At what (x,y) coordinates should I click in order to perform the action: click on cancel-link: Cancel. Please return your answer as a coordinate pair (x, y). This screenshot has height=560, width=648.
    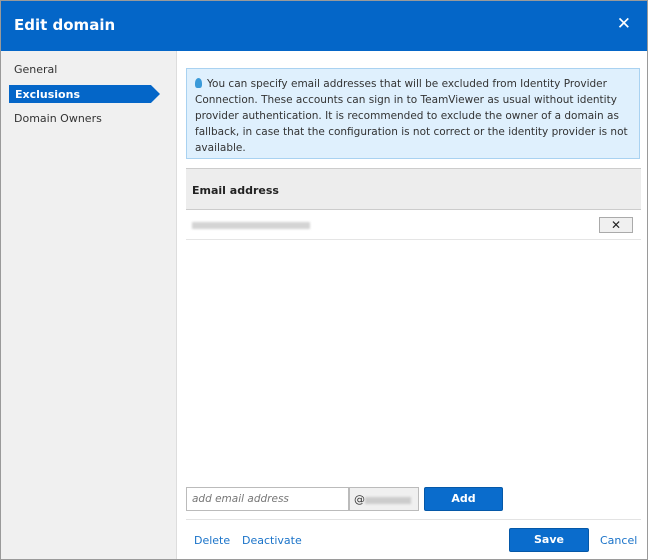
    Looking at the image, I should click on (618, 540).